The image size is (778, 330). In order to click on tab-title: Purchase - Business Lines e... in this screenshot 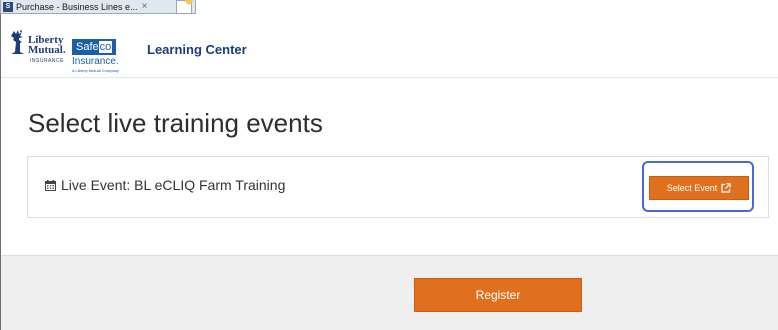, I will do `click(77, 6)`.